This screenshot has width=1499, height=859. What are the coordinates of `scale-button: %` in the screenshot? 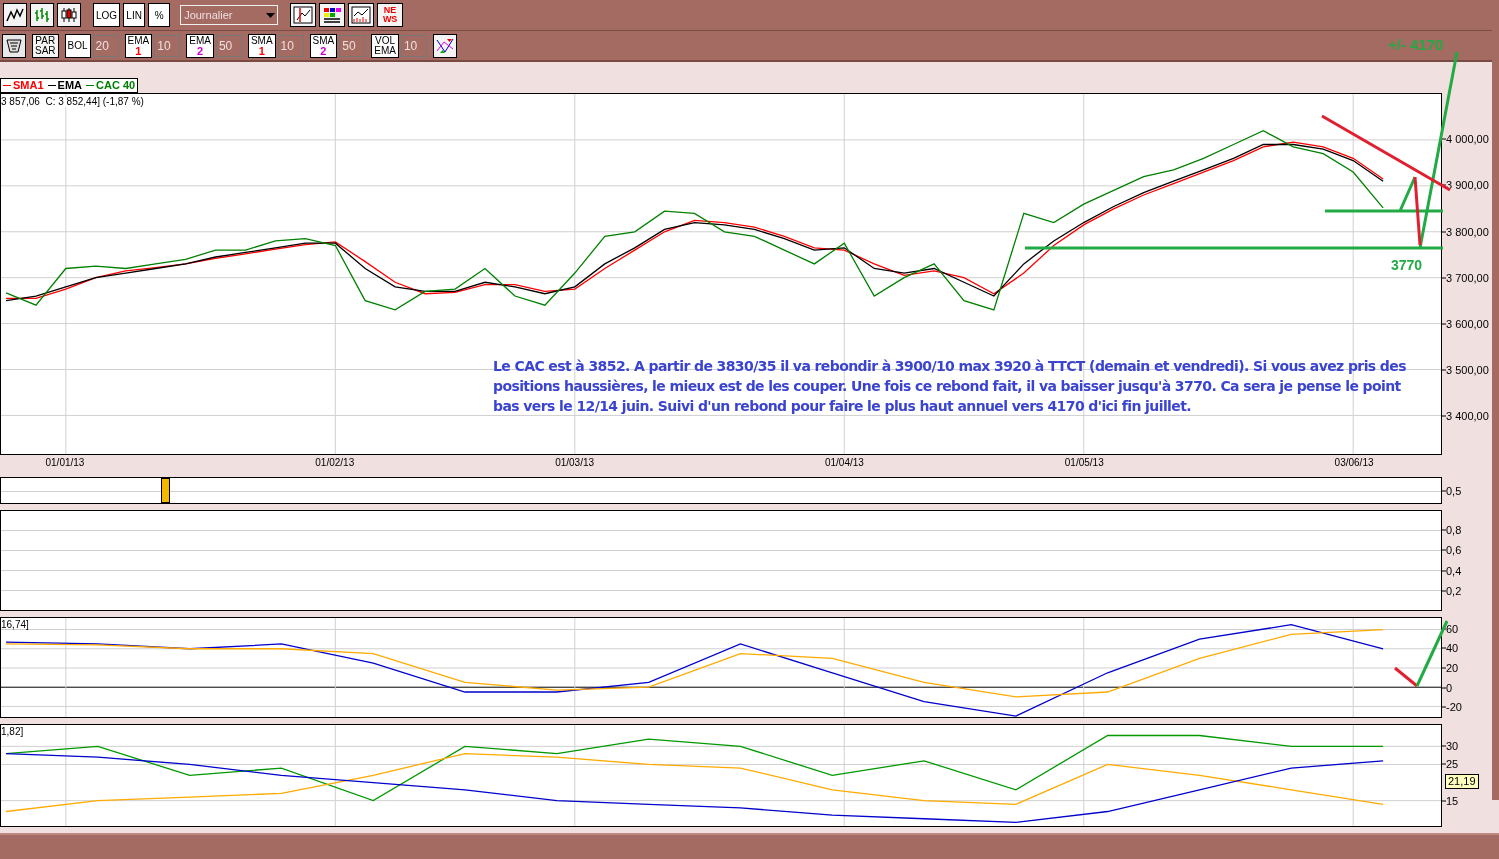 It's located at (159, 15).